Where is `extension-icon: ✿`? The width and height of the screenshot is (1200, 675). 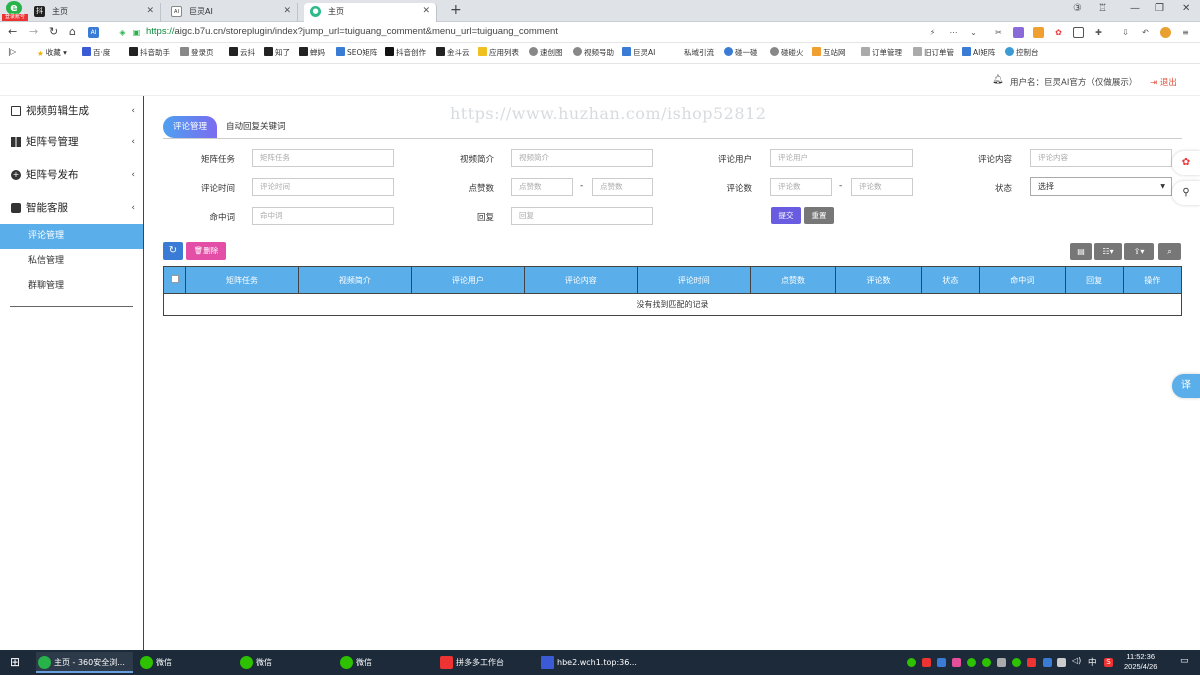
extension-icon: ✿ is located at coordinates (1058, 32).